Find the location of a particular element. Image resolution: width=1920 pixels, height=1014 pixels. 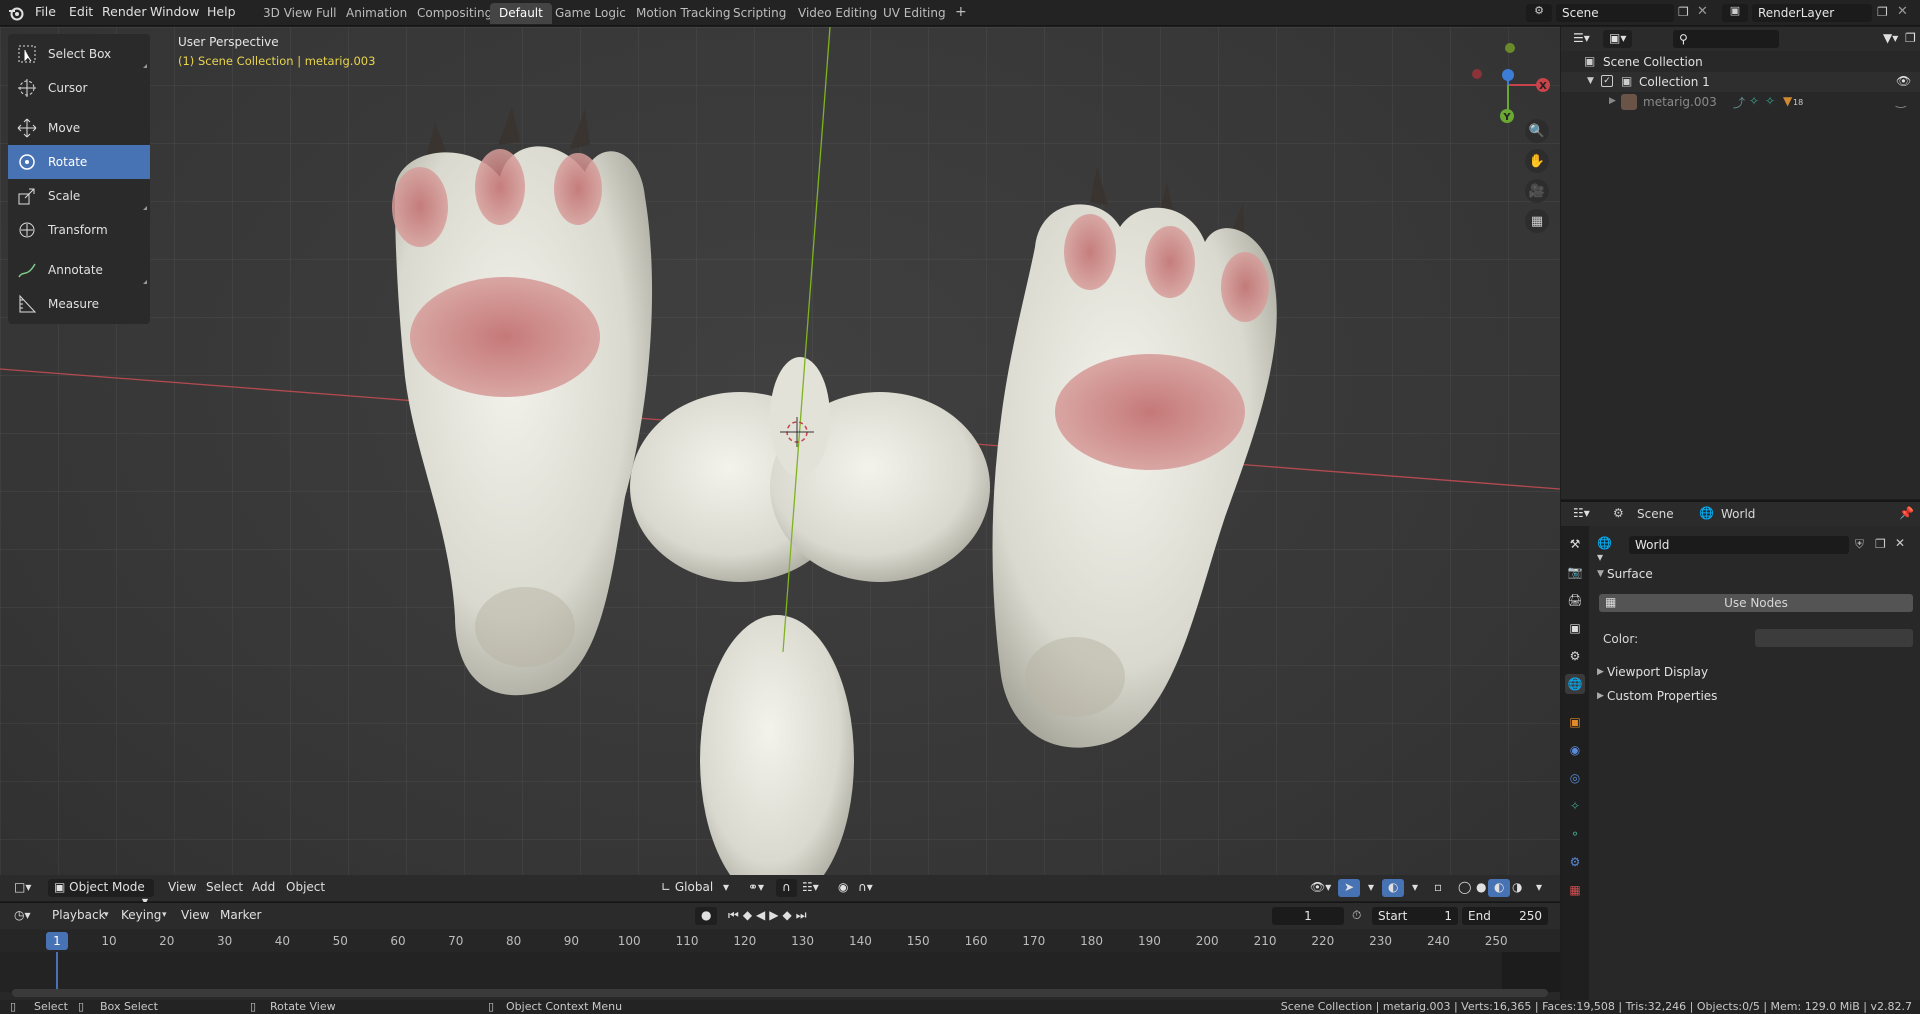

gizmo-neg-x is located at coordinates (1477, 74).